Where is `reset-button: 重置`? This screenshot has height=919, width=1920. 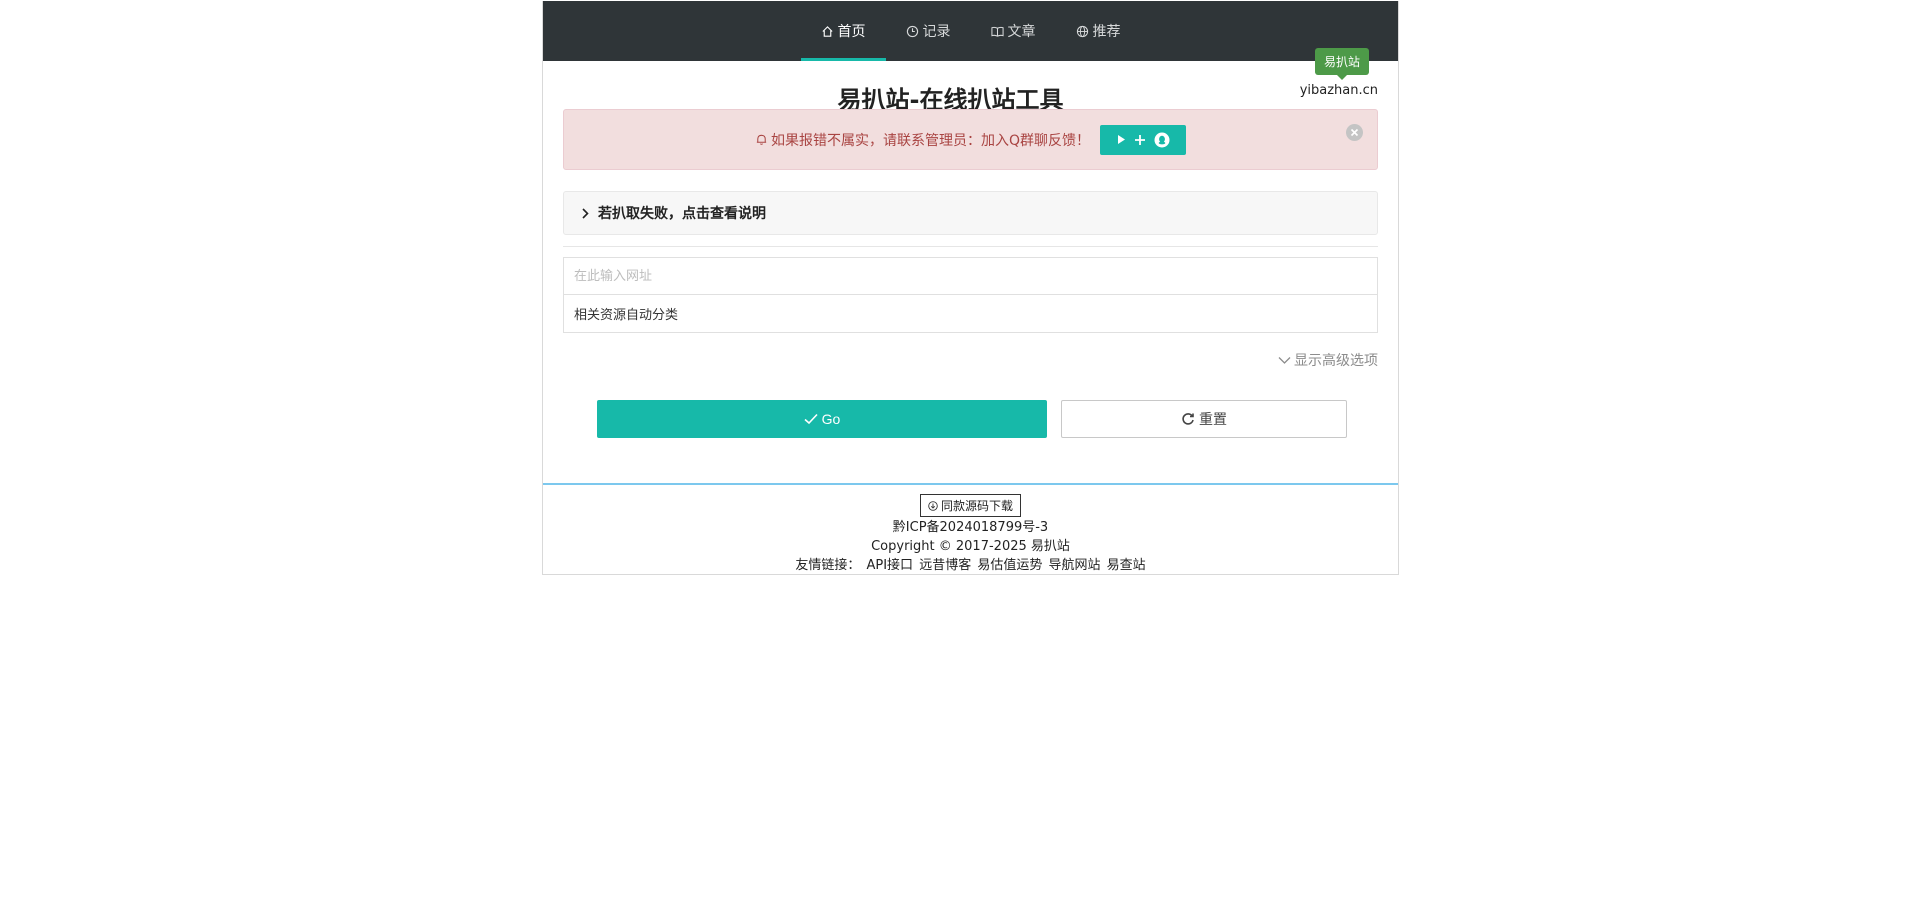 reset-button: 重置 is located at coordinates (1204, 419).